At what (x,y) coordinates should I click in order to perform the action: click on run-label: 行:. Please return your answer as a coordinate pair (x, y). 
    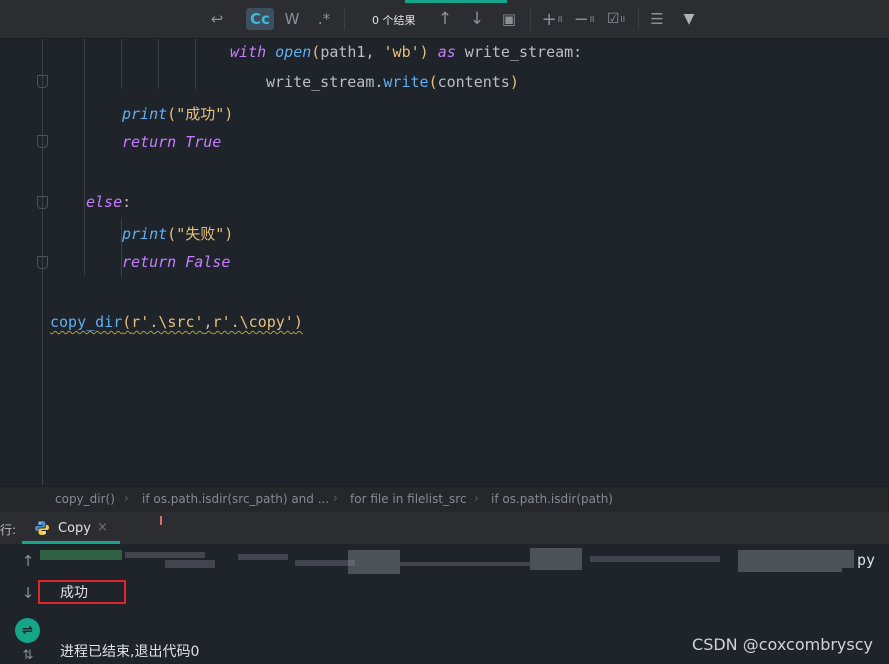
    Looking at the image, I should click on (8, 530).